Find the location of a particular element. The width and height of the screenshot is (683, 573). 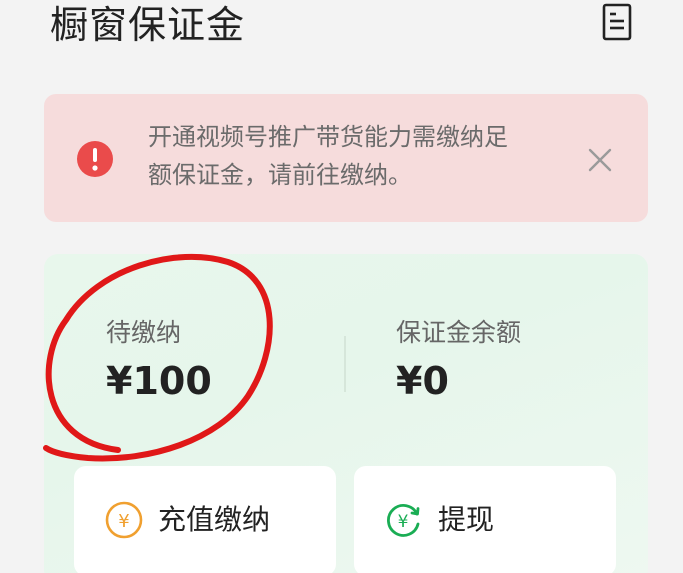

recharge-label: 充值缴纳 is located at coordinates (214, 519).